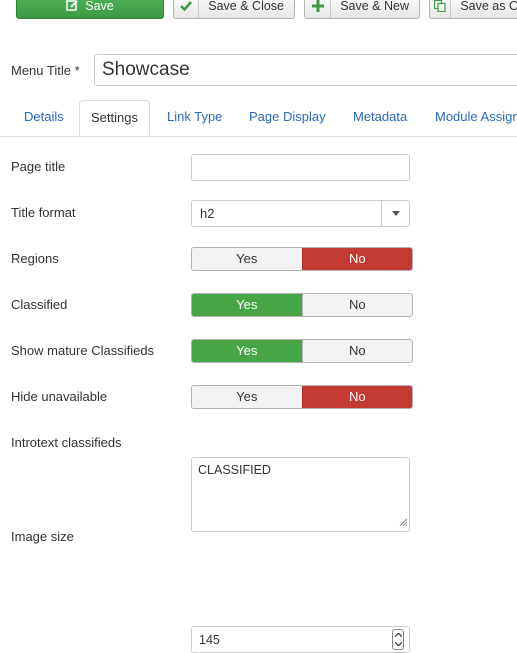 The height and width of the screenshot is (653, 517). I want to click on tab-page-display: Page Display, so click(287, 118).